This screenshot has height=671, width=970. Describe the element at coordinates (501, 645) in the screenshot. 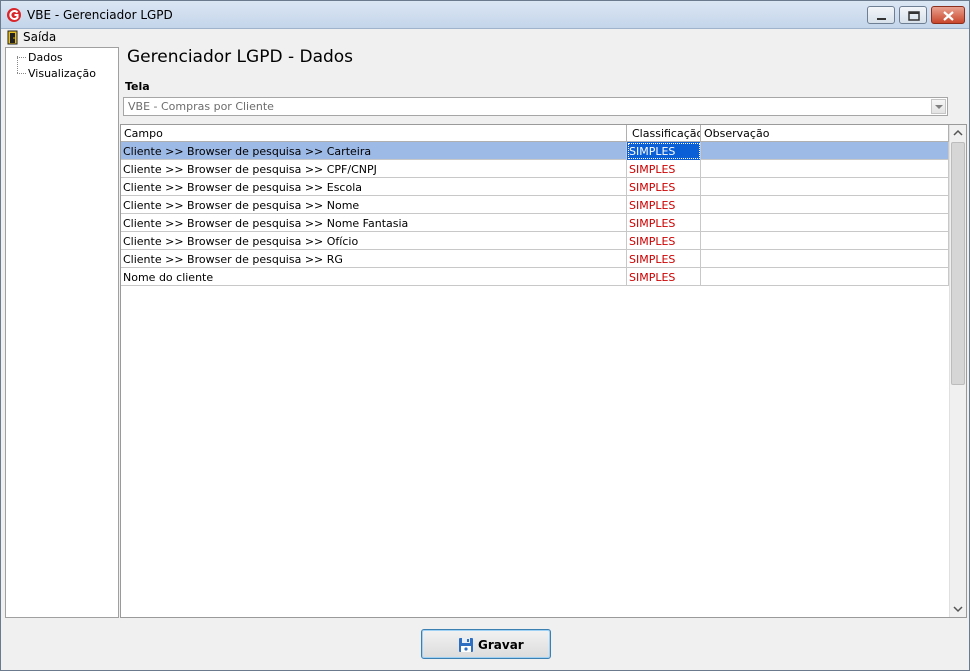

I see `save-button-label: Gravar` at that location.